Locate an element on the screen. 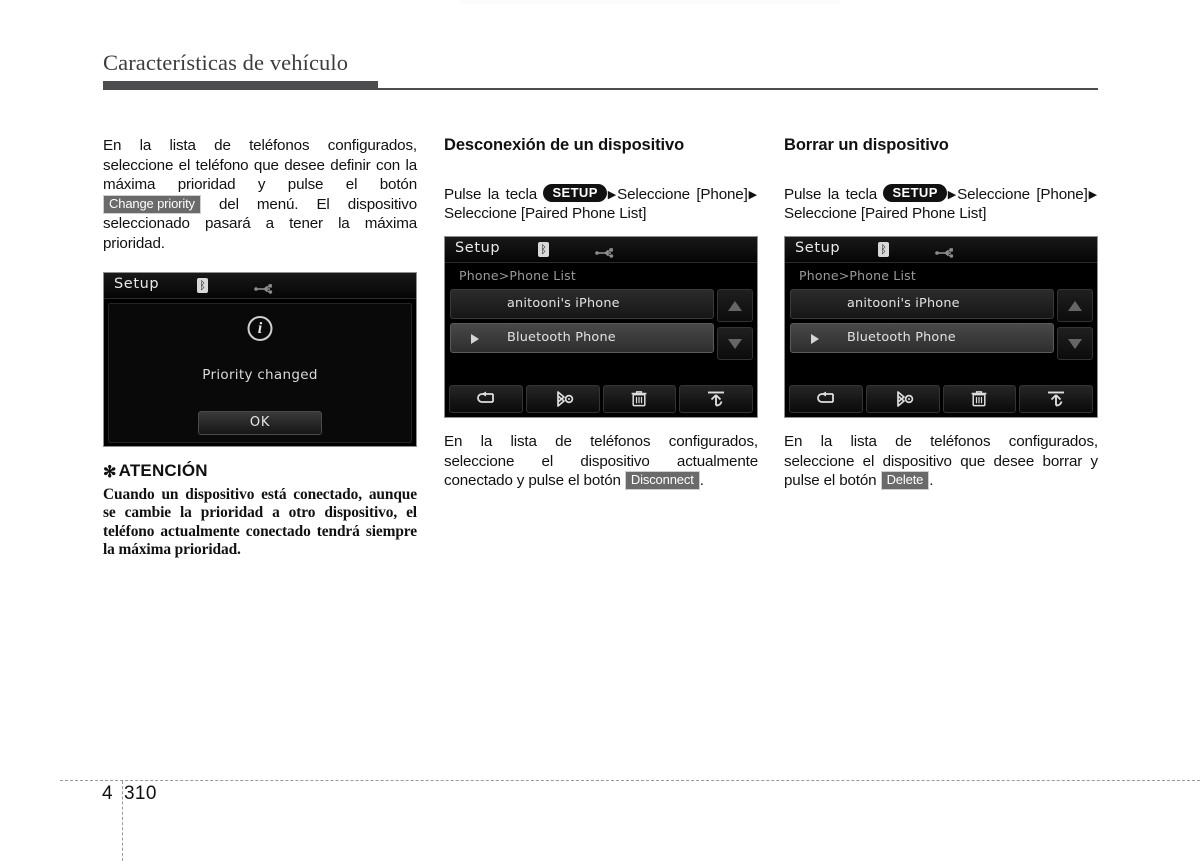 Image resolution: width=1200 pixels, height=861 pixels. page-number: 310 is located at coordinates (140, 793).